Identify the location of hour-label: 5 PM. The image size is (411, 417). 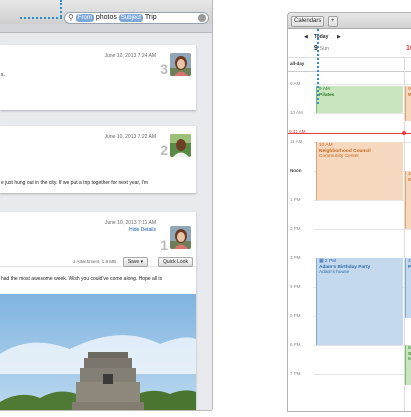
(295, 315).